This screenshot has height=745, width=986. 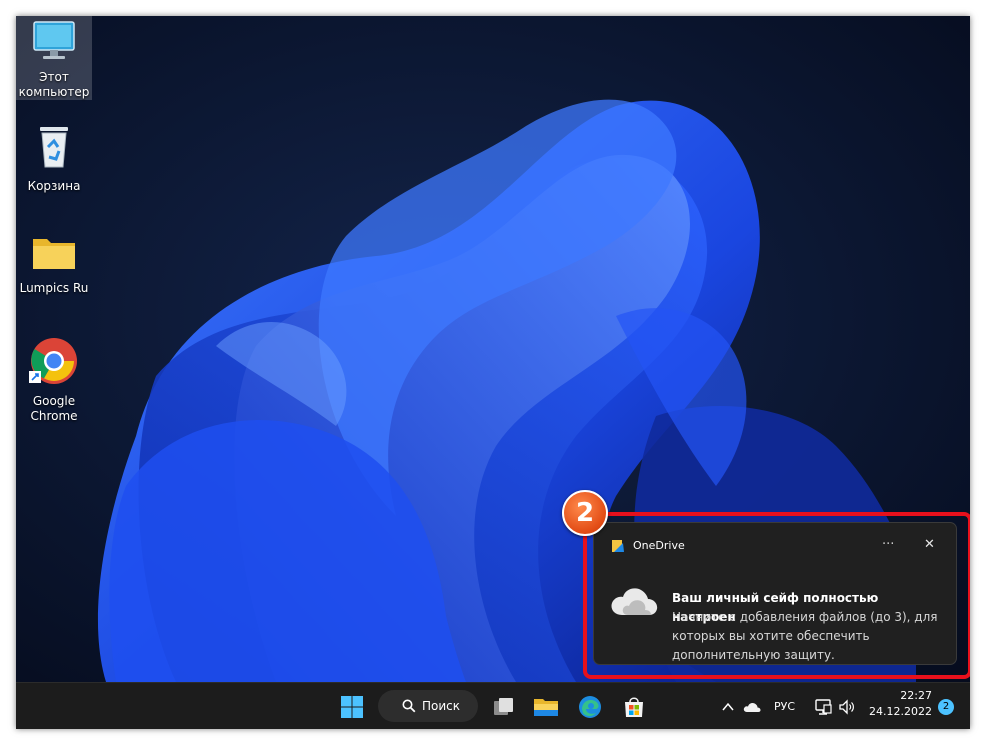 I want to click on recycle-bin-icon, so click(x=54, y=147).